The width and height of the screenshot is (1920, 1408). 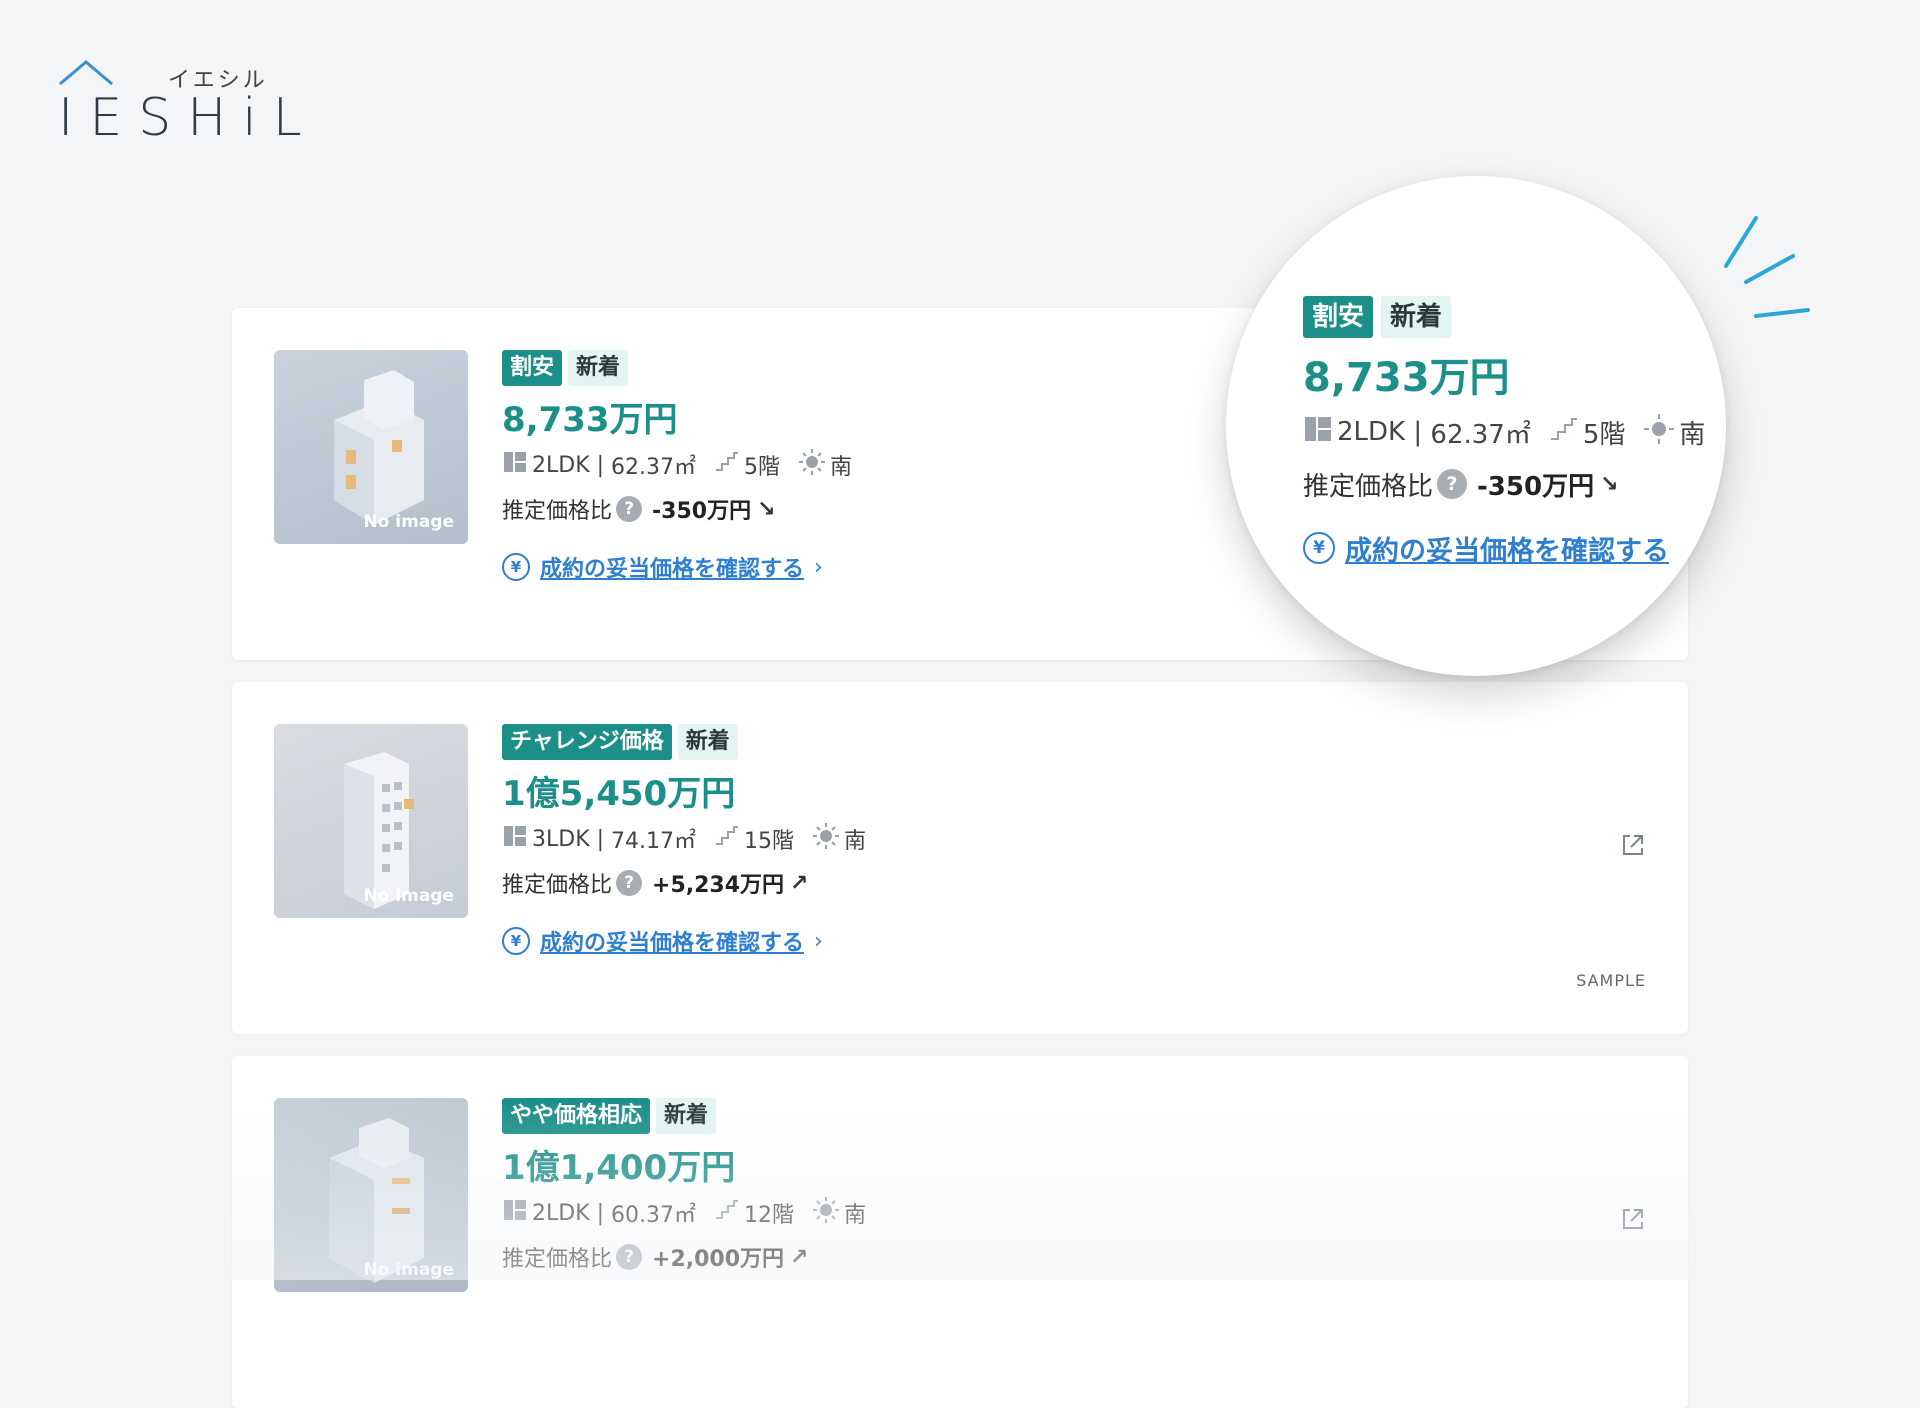 I want to click on logo-wordmark: IESHiL, so click(x=188, y=118).